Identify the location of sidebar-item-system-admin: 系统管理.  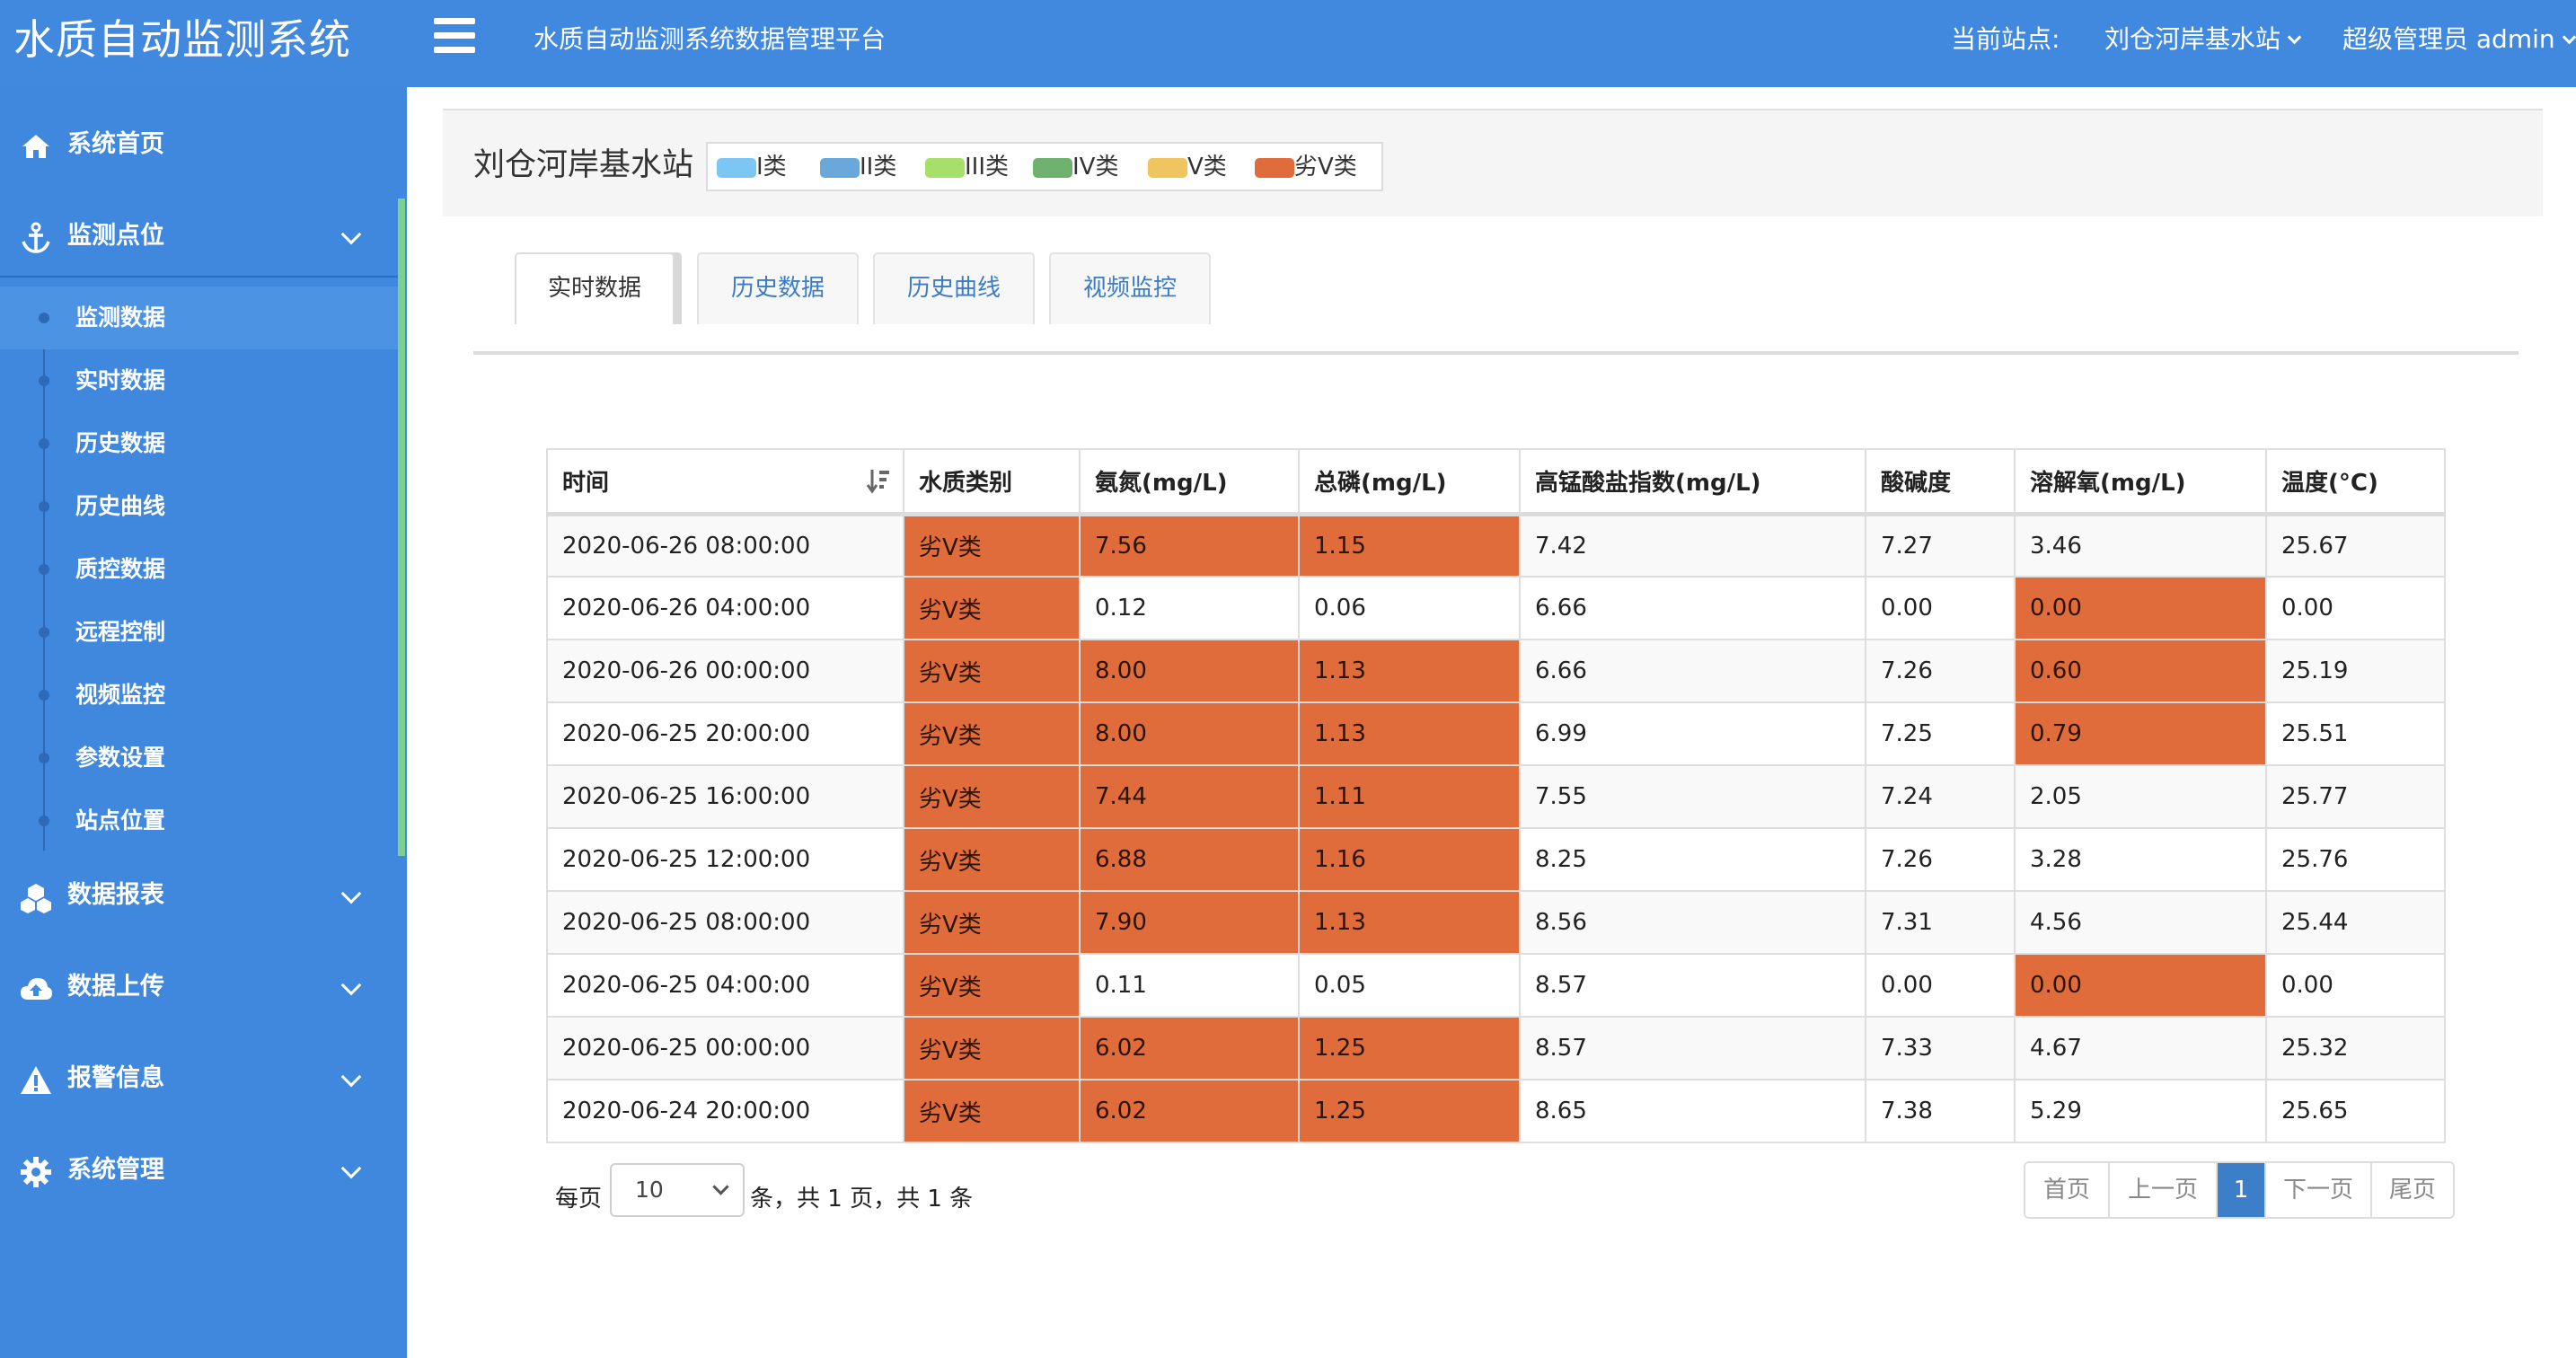
(199, 1171).